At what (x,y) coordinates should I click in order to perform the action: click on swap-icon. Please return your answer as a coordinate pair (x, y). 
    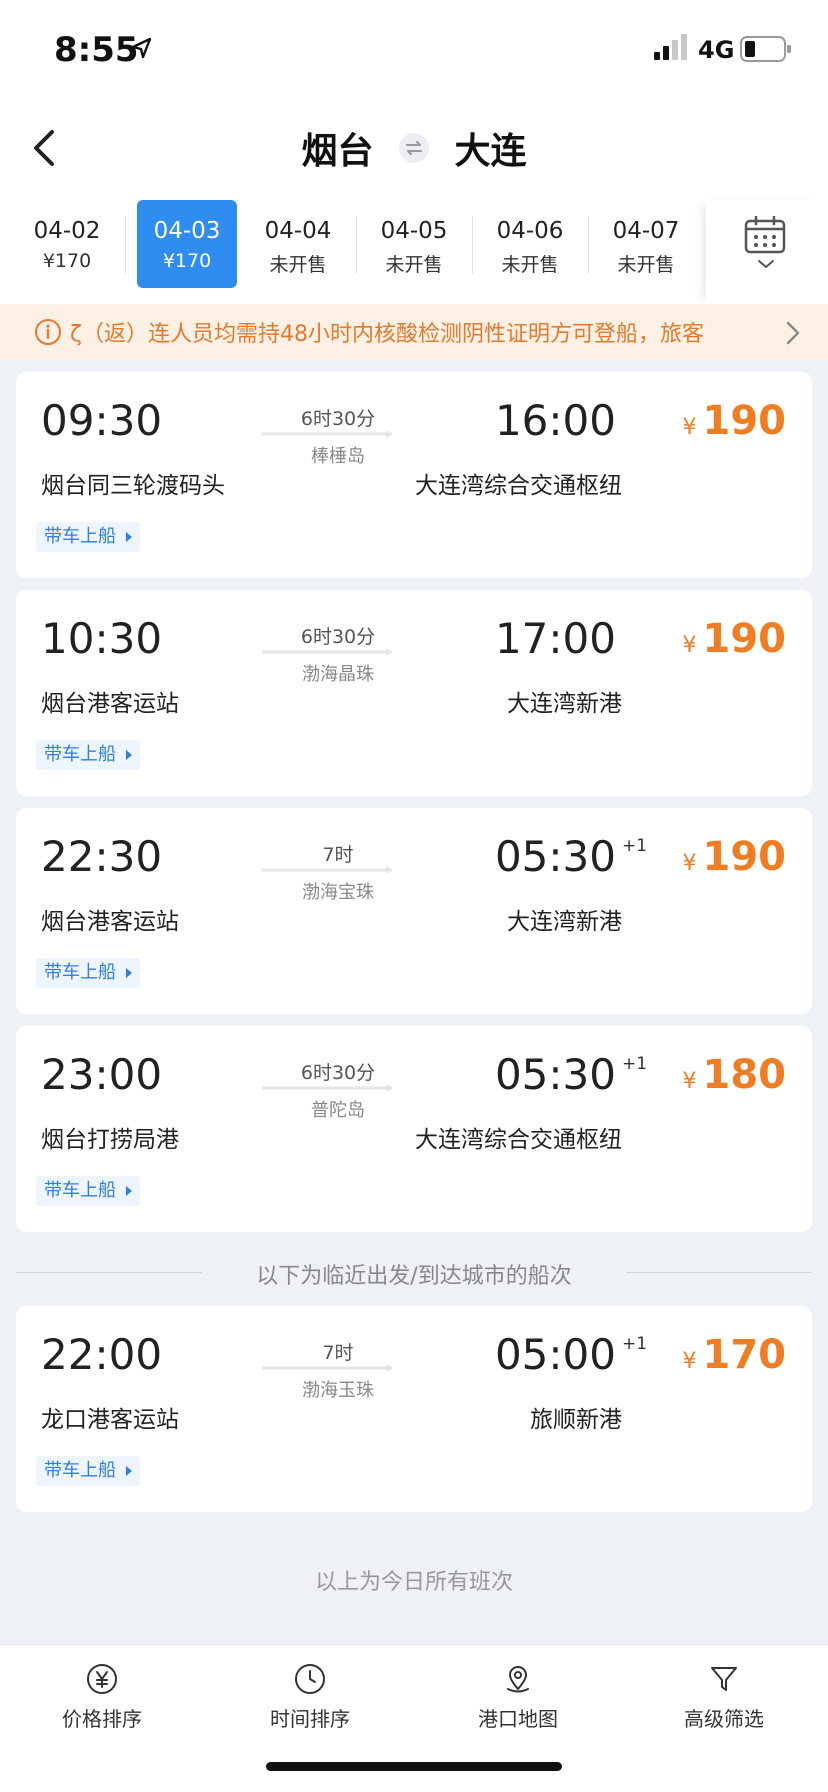
    Looking at the image, I should click on (414, 148).